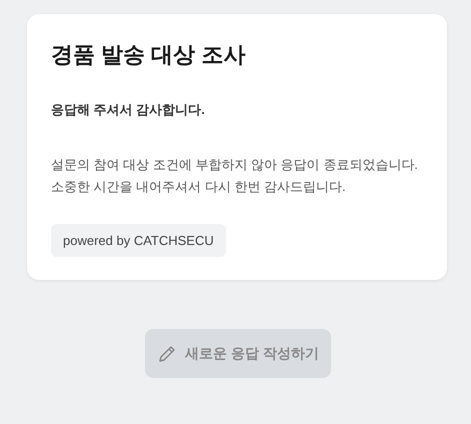 This screenshot has height=424, width=471. What do you see at coordinates (235, 176) in the screenshot?
I see `end-message: 설문의 참여 대상 조건에 부합하지 않아 응답이 종료되었습니다. 소중한 시간을 내어주셔서 다시 한번 감사드립니다.` at bounding box center [235, 176].